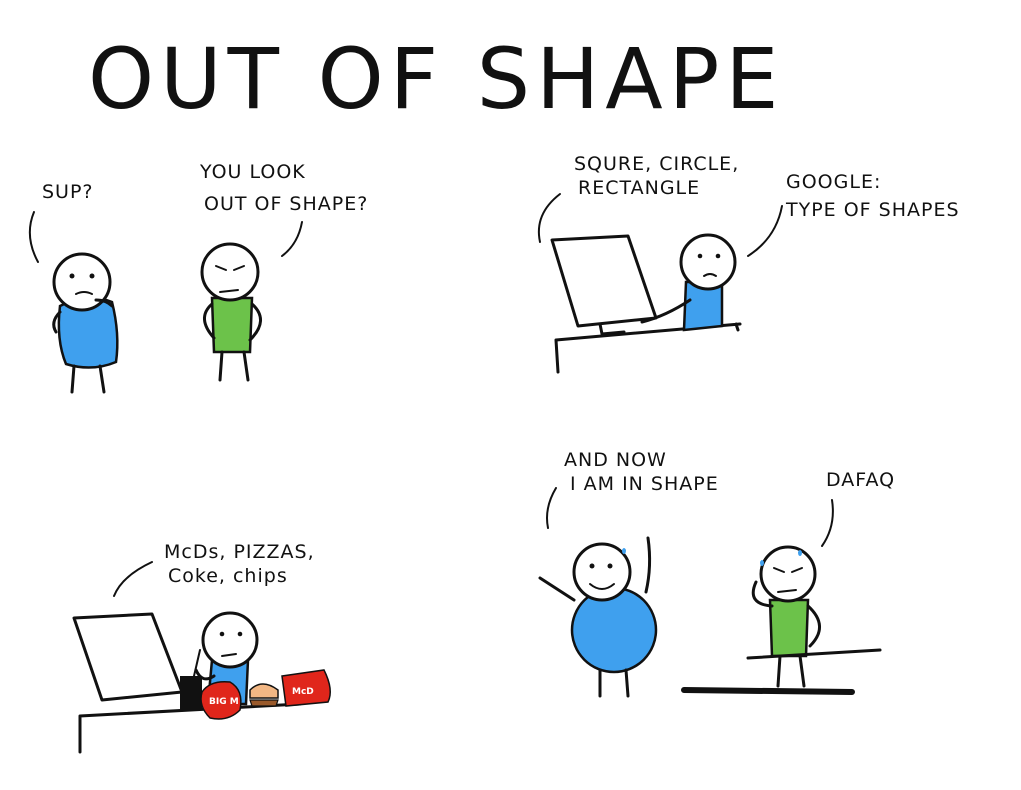 Image resolution: width=1021 pixels, height=790 pixels. What do you see at coordinates (872, 210) in the screenshot?
I see `speech-google-2: TYPE OF SHAPES` at bounding box center [872, 210].